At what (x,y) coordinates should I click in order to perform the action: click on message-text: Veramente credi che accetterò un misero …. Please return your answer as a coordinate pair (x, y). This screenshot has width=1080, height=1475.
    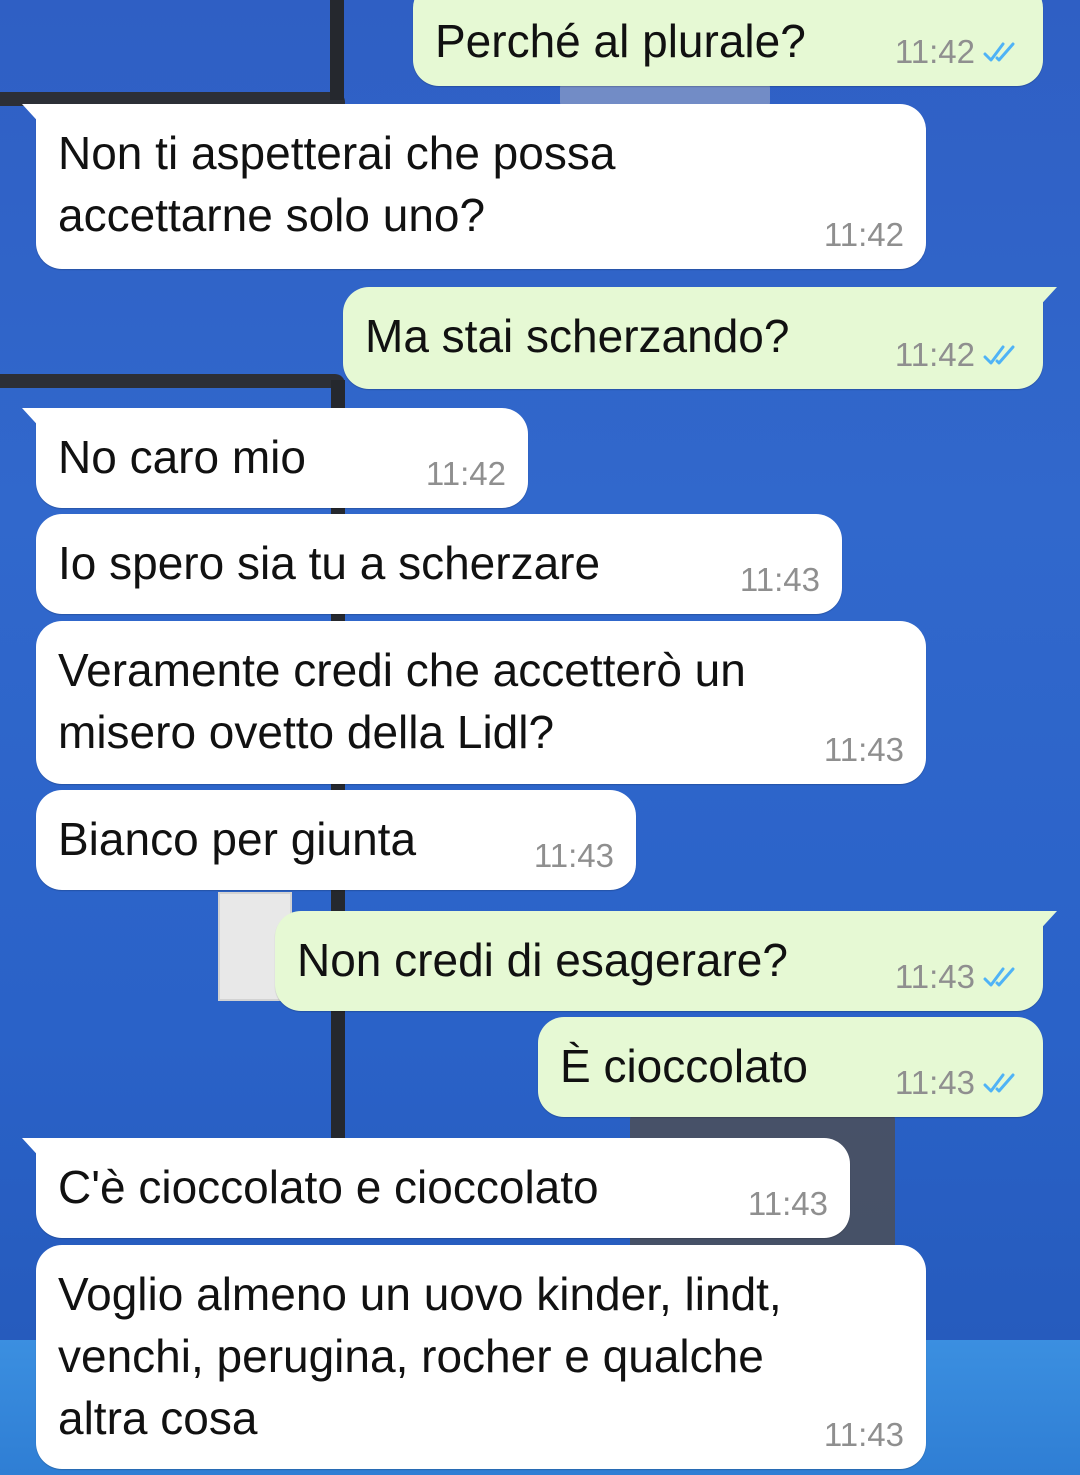
    Looking at the image, I should click on (402, 701).